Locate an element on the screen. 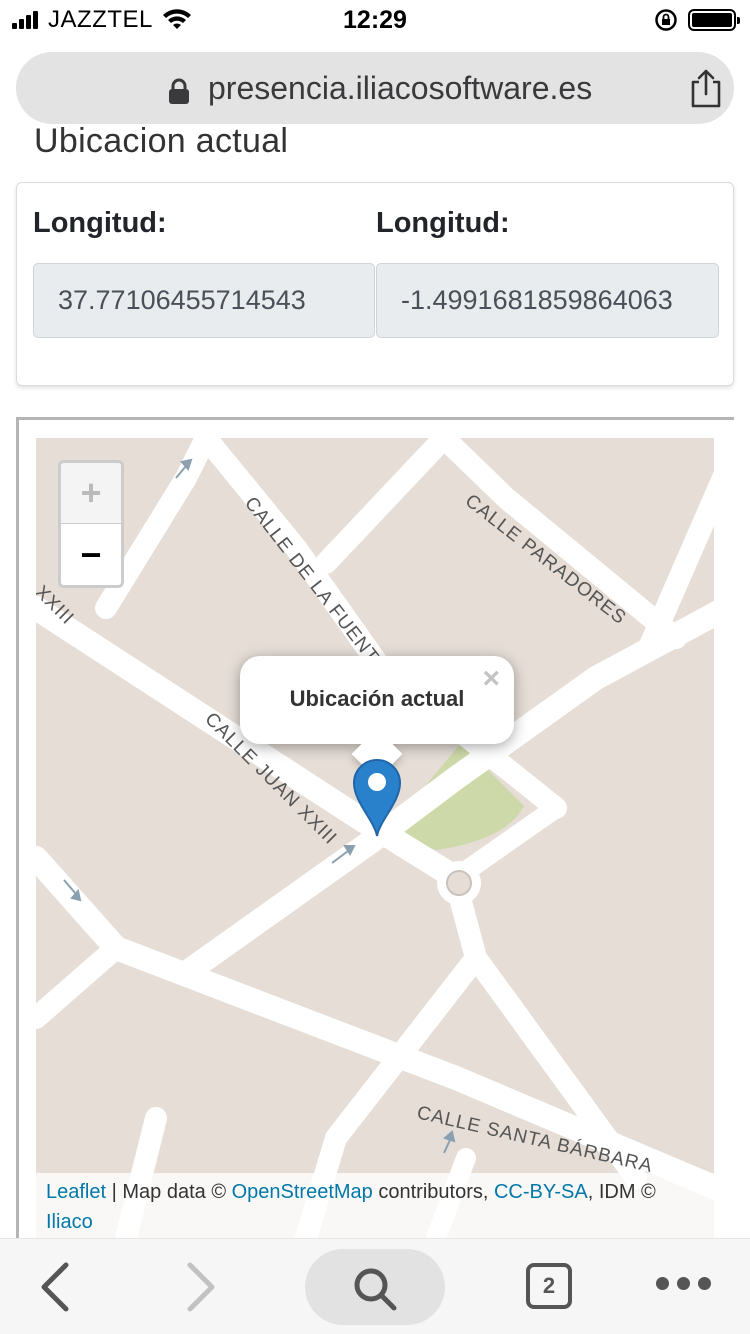  latitude-field: 37.77106455714543 is located at coordinates (204, 300).